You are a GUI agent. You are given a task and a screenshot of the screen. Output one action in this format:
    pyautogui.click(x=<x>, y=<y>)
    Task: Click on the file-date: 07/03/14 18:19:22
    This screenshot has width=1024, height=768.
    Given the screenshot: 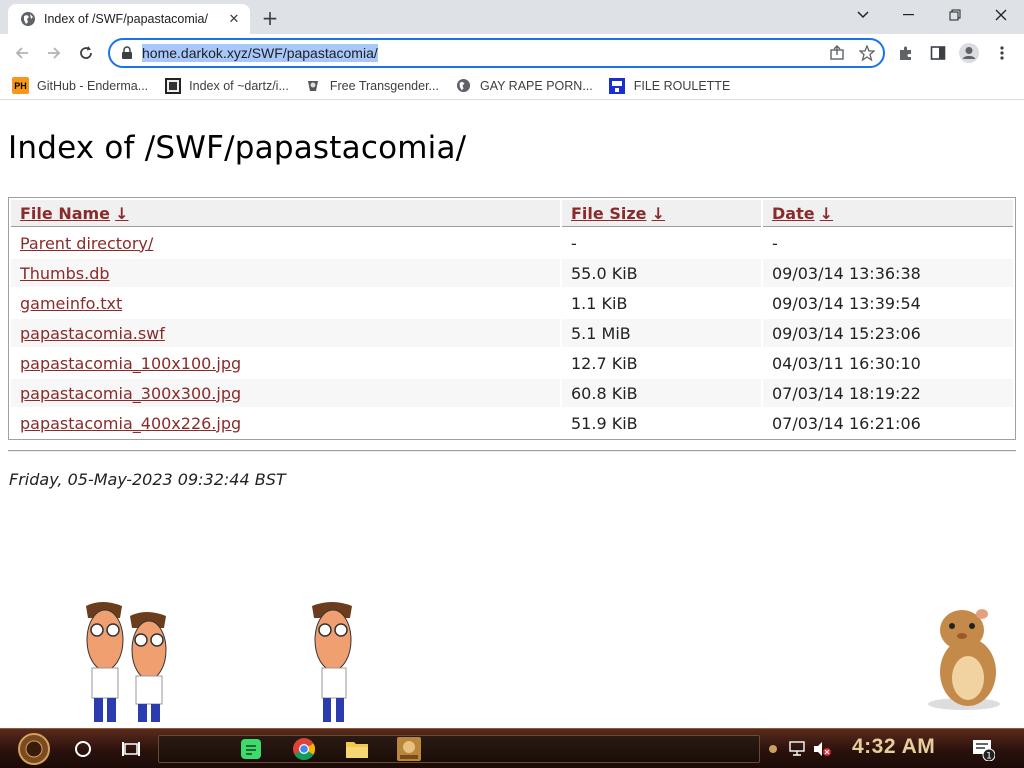 What is the action you would take?
    pyautogui.click(x=888, y=393)
    